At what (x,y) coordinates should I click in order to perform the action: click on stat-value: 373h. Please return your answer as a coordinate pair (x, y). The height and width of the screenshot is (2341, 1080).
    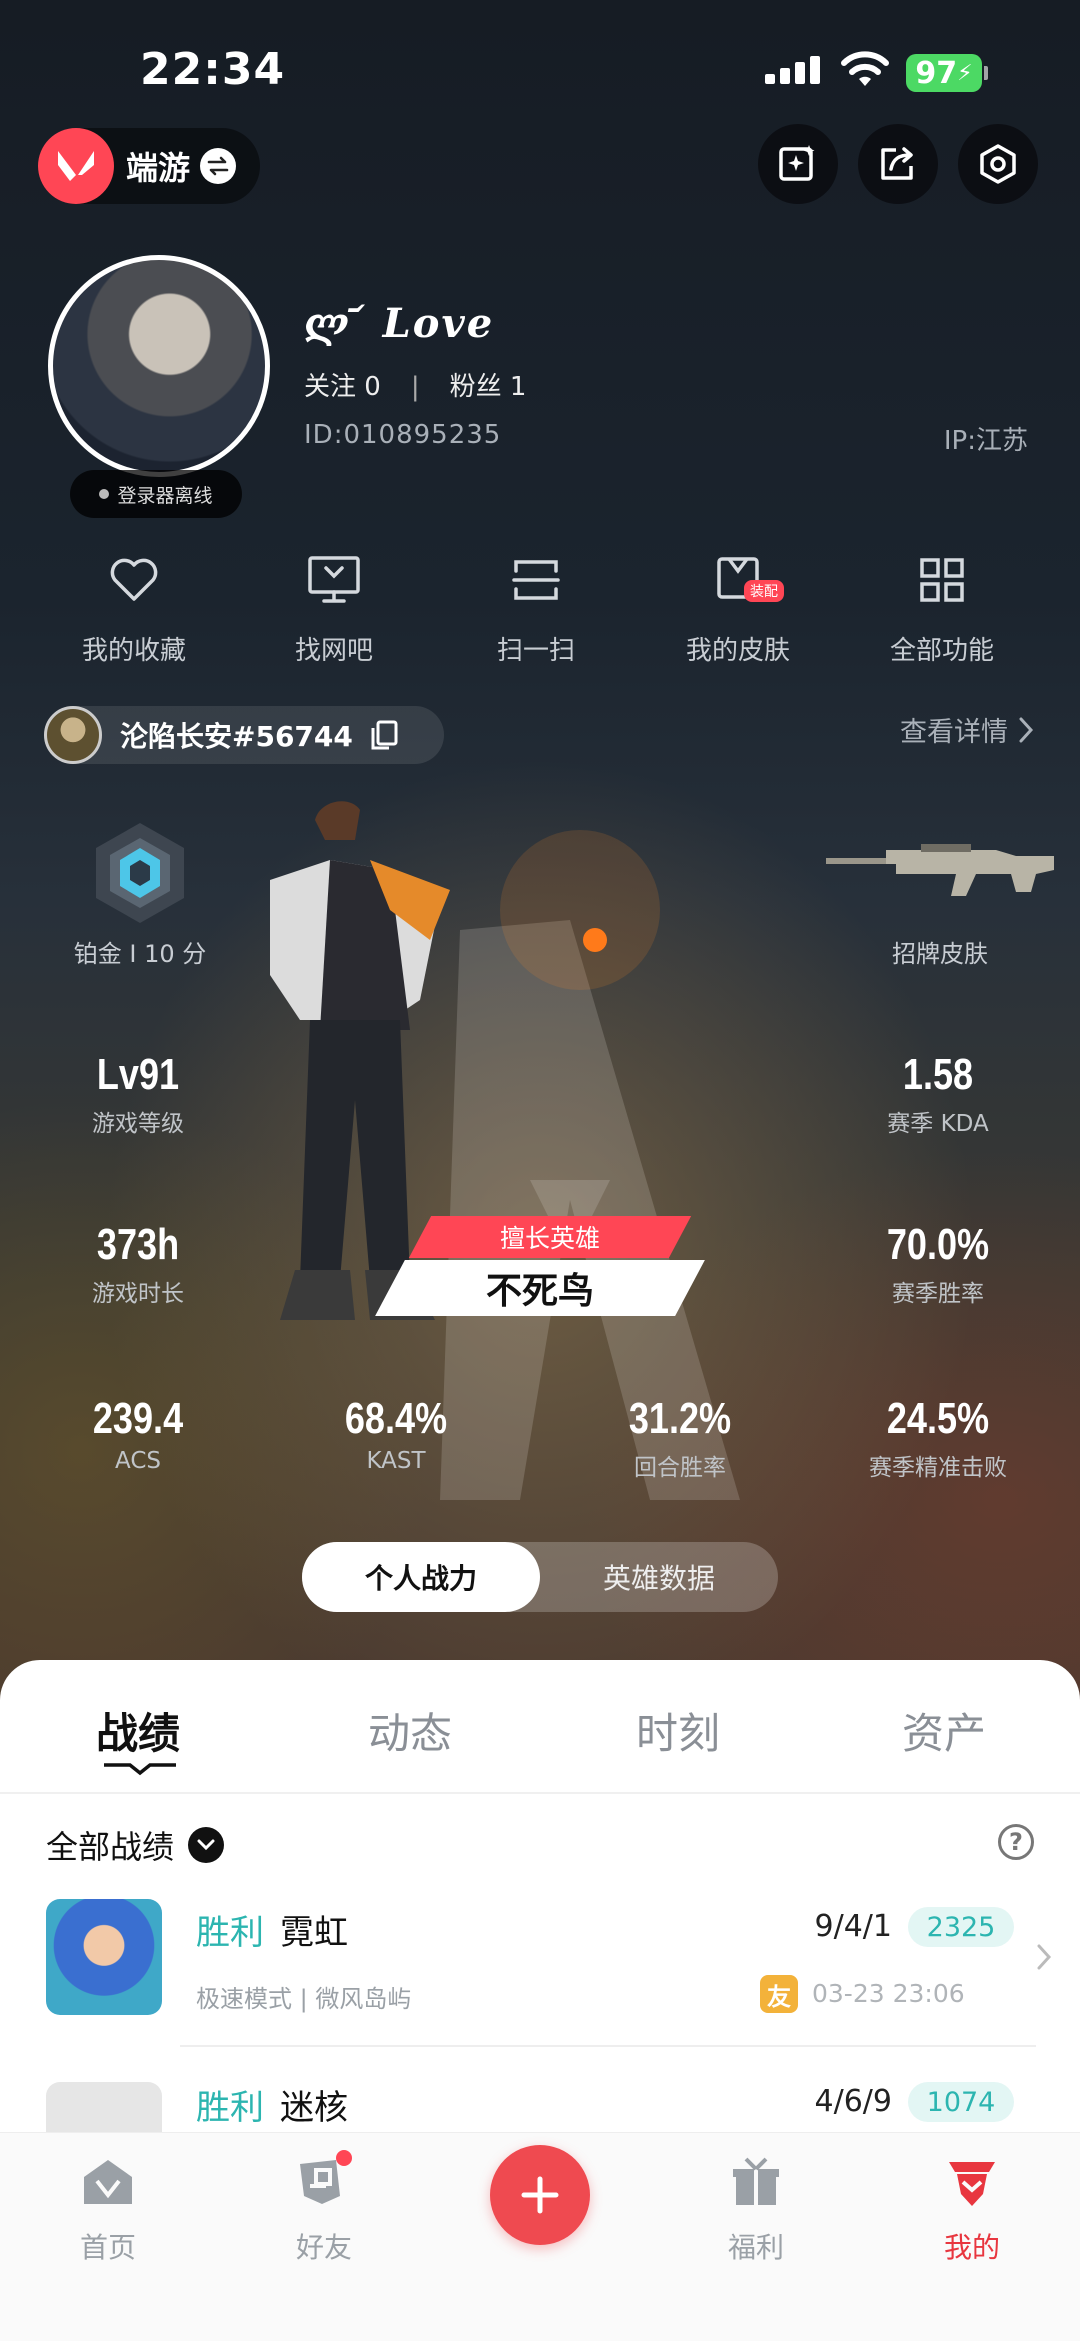
    Looking at the image, I should click on (138, 1244).